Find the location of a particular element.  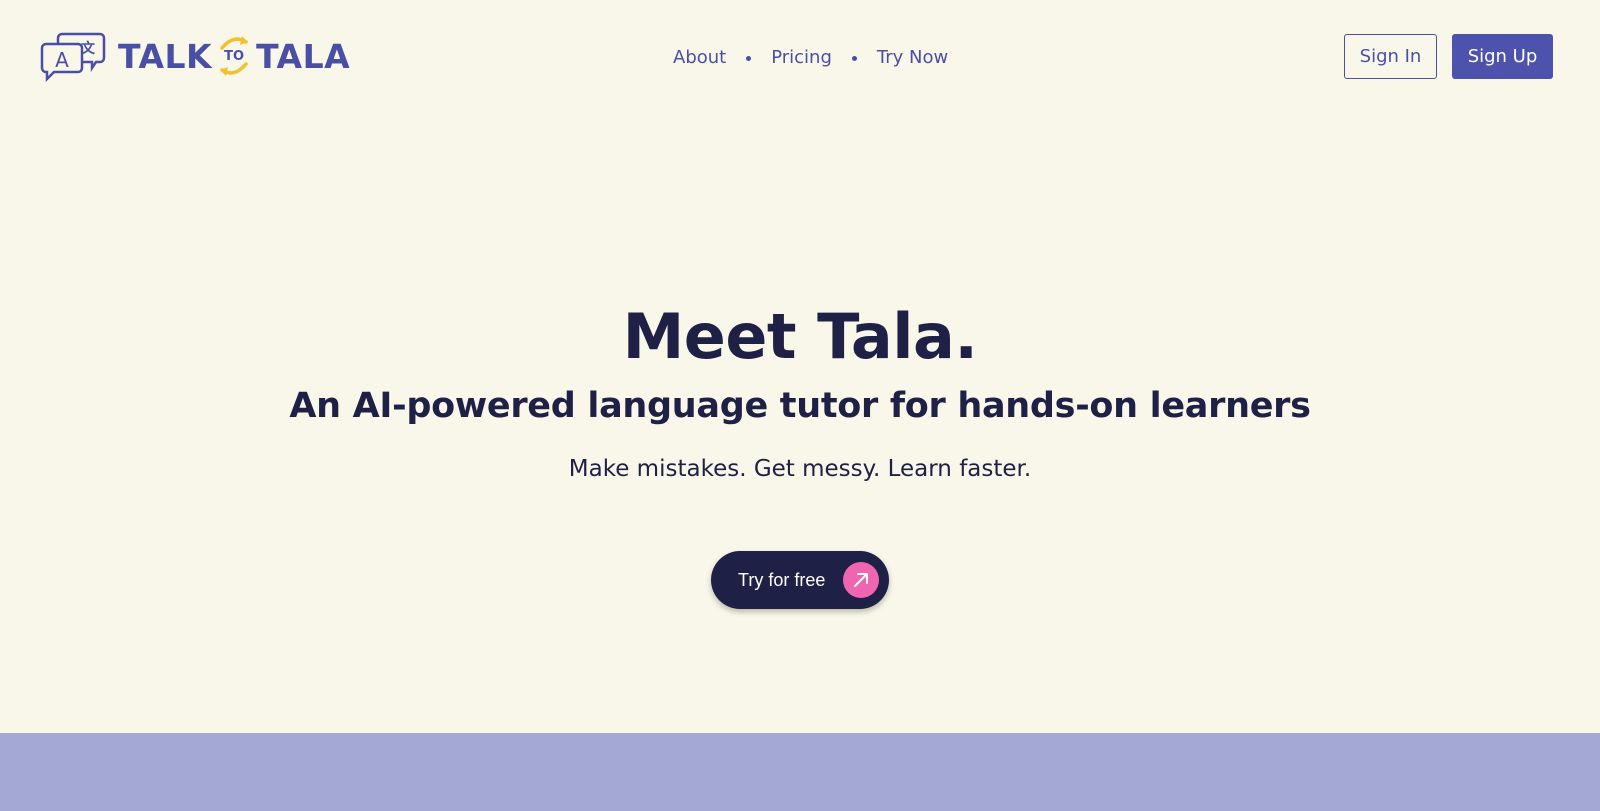

translate-chat-bubbles-icon: A 文 is located at coordinates (73, 57).